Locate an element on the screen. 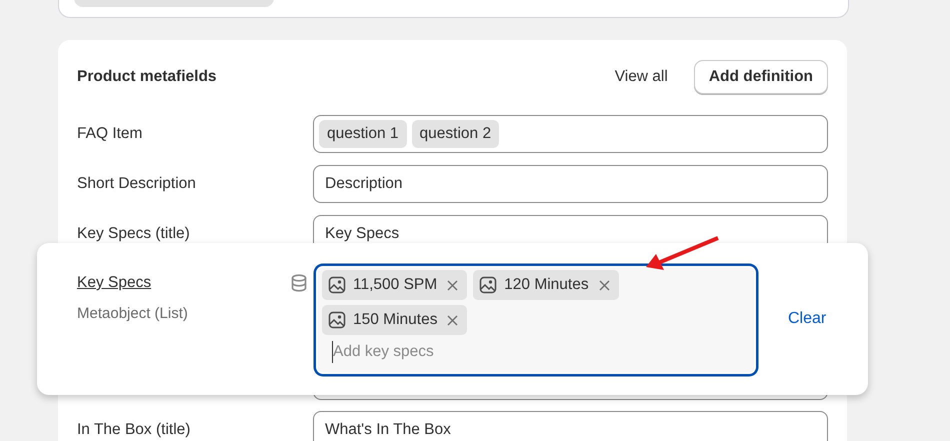 This screenshot has width=950, height=441. tag-chip: question 2 is located at coordinates (456, 134).